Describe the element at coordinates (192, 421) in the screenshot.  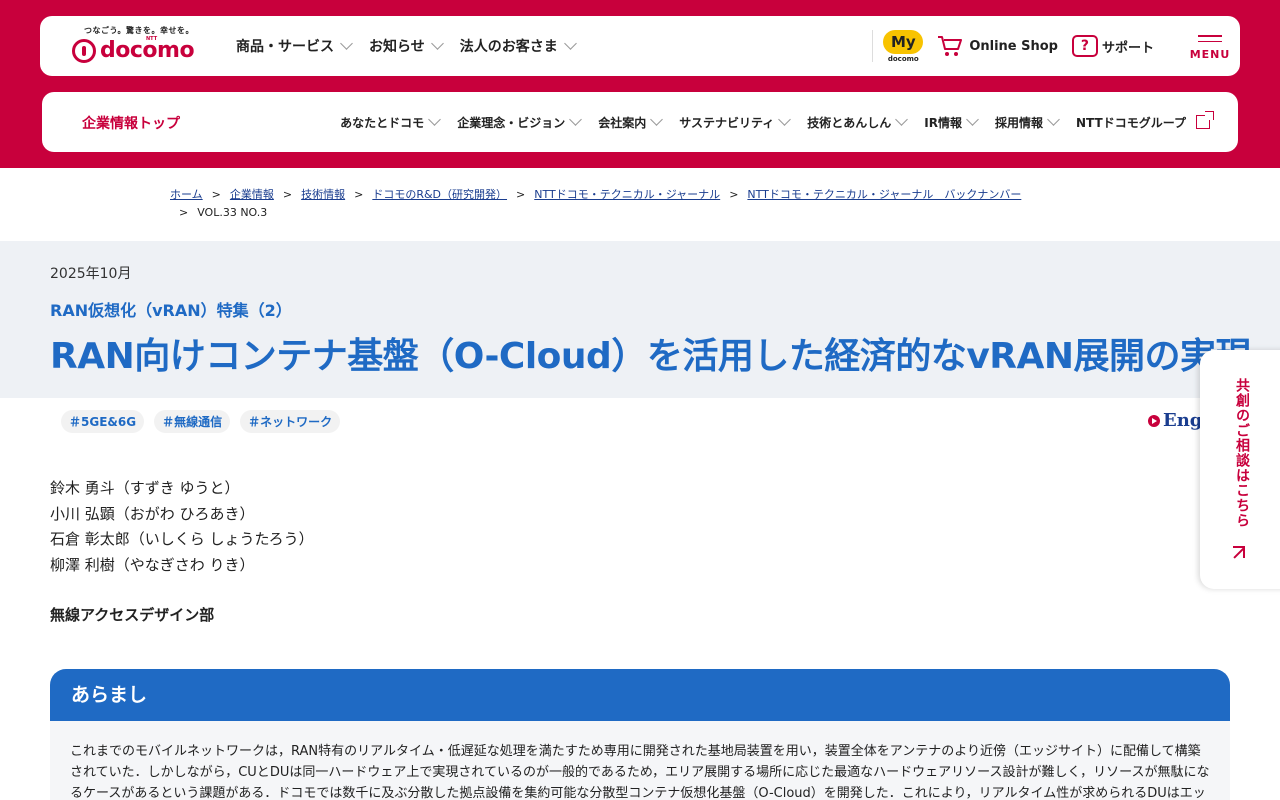
I see `tag-wireless: ＃無線通信` at that location.